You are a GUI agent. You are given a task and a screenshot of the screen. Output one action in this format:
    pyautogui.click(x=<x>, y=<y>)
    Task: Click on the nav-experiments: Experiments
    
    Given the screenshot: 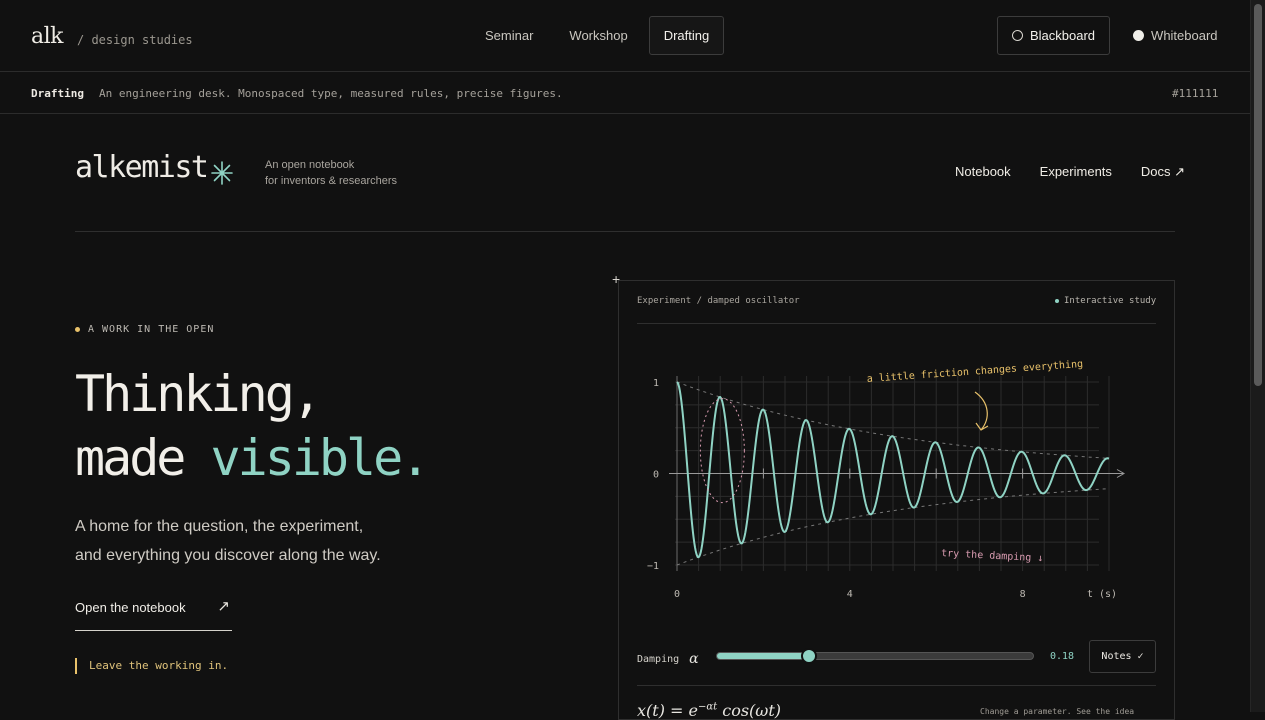 What is the action you would take?
    pyautogui.click(x=1076, y=172)
    